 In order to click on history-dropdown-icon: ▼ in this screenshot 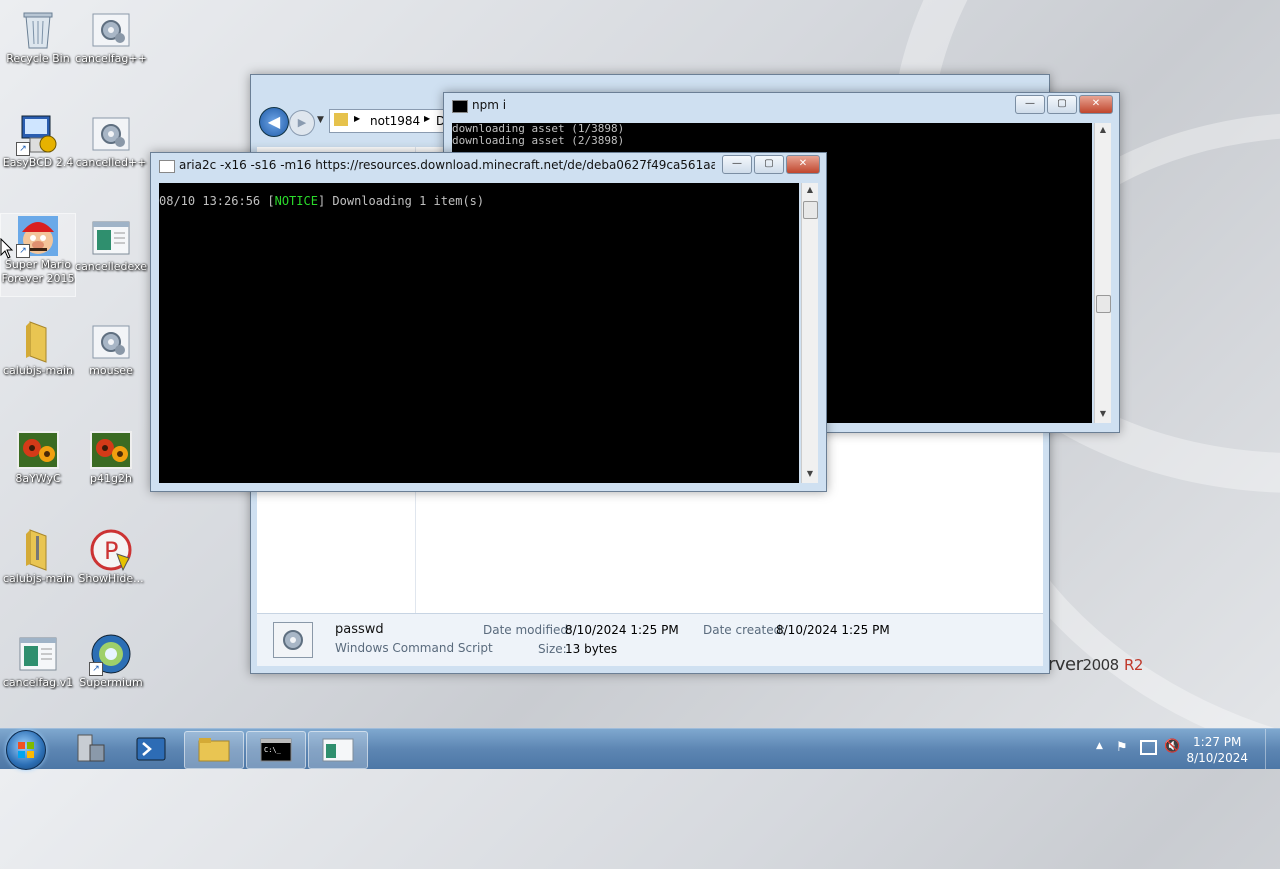, I will do `click(320, 120)`.